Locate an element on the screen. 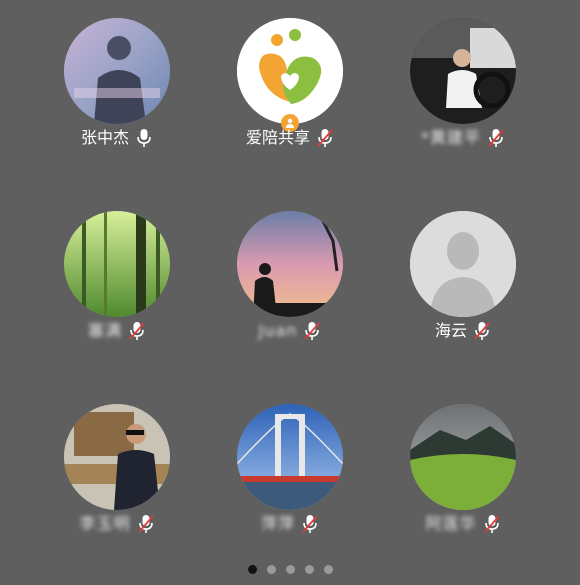  participant-name-row: 李玉明 is located at coordinates (117, 524).